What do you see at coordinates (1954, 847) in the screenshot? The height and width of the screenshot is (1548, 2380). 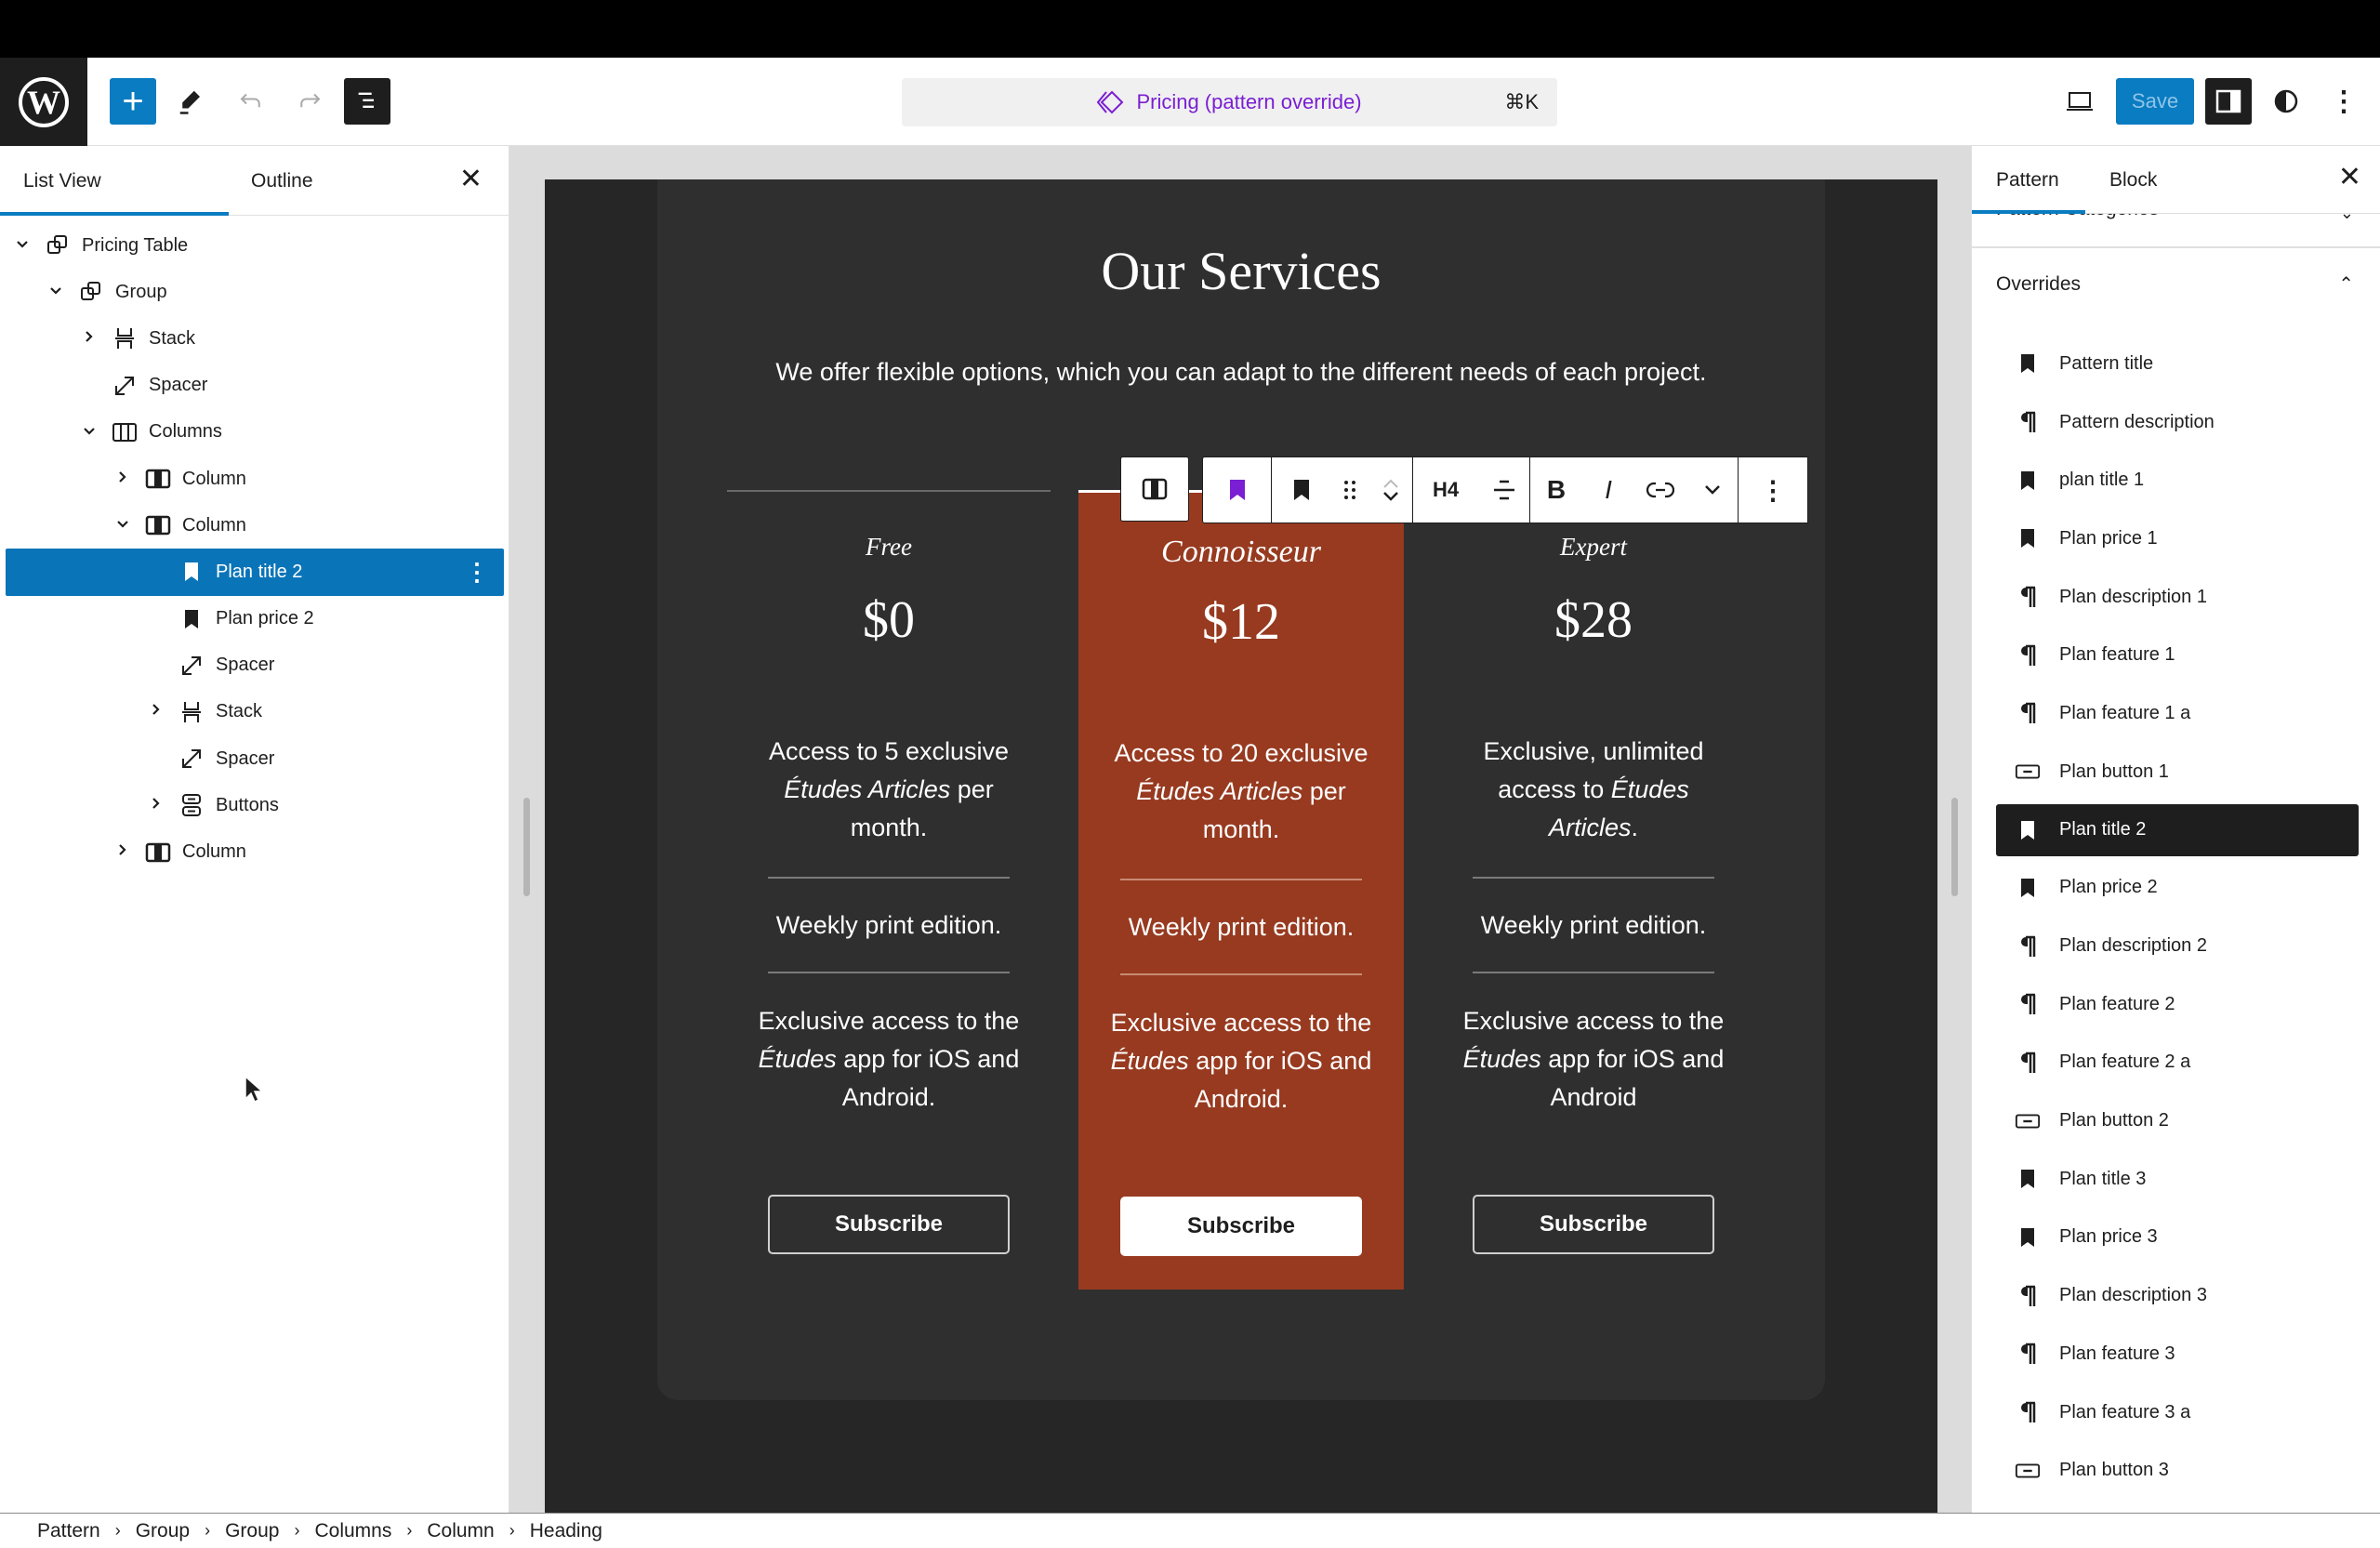 I see `canvas-resize-handle-right` at bounding box center [1954, 847].